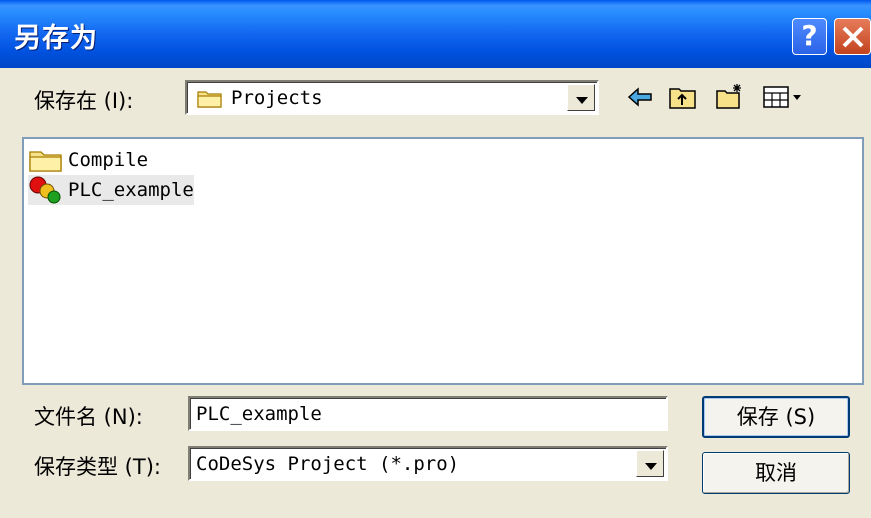 This screenshot has width=871, height=518. What do you see at coordinates (45, 190) in the screenshot?
I see `codesys-project-icon` at bounding box center [45, 190].